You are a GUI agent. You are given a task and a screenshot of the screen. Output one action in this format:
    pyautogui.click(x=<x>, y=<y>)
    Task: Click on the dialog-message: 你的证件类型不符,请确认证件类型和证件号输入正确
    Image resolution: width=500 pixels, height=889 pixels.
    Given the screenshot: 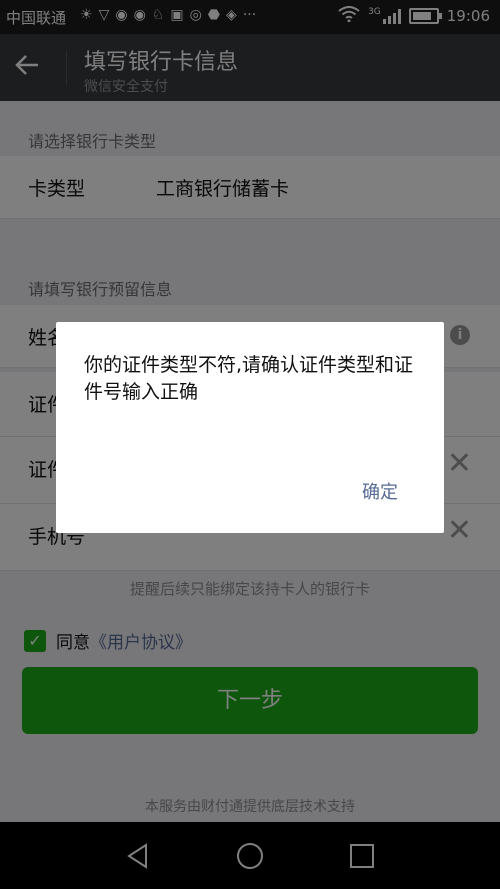 What is the action you would take?
    pyautogui.click(x=249, y=378)
    